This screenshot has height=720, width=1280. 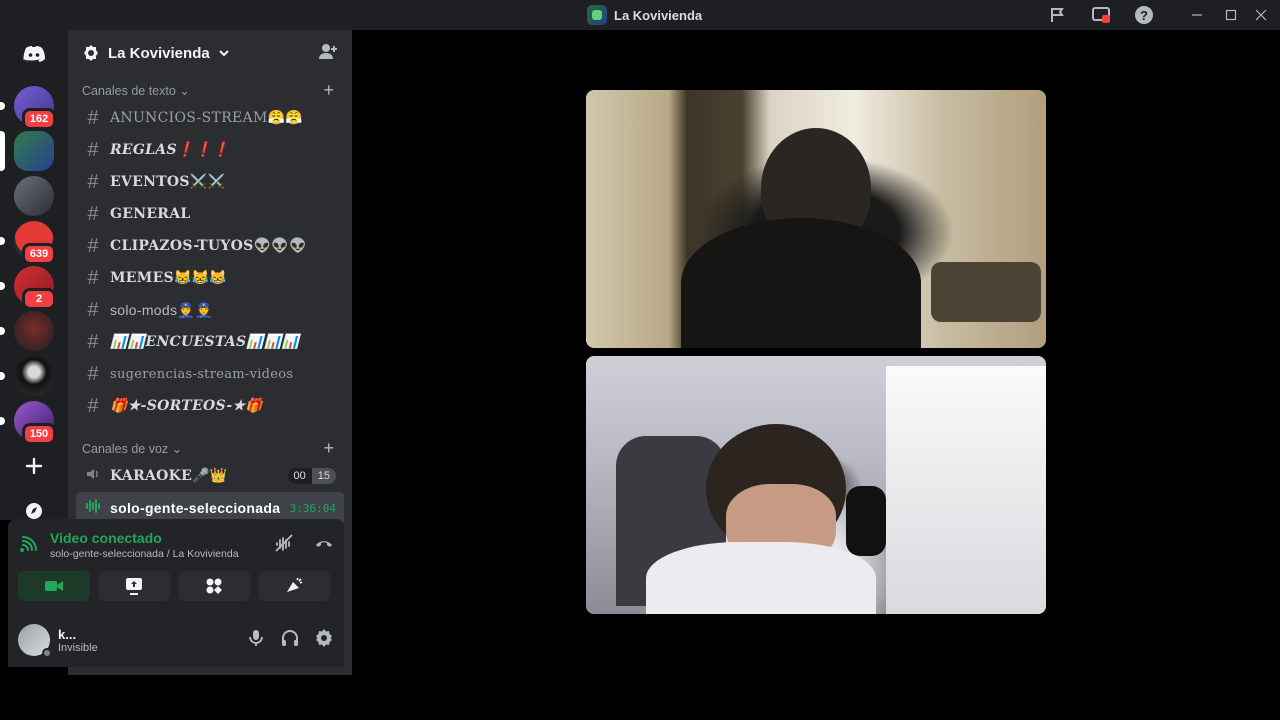 What do you see at coordinates (202, 374) in the screenshot?
I see `channel-name: sugerencias-stream-videos` at bounding box center [202, 374].